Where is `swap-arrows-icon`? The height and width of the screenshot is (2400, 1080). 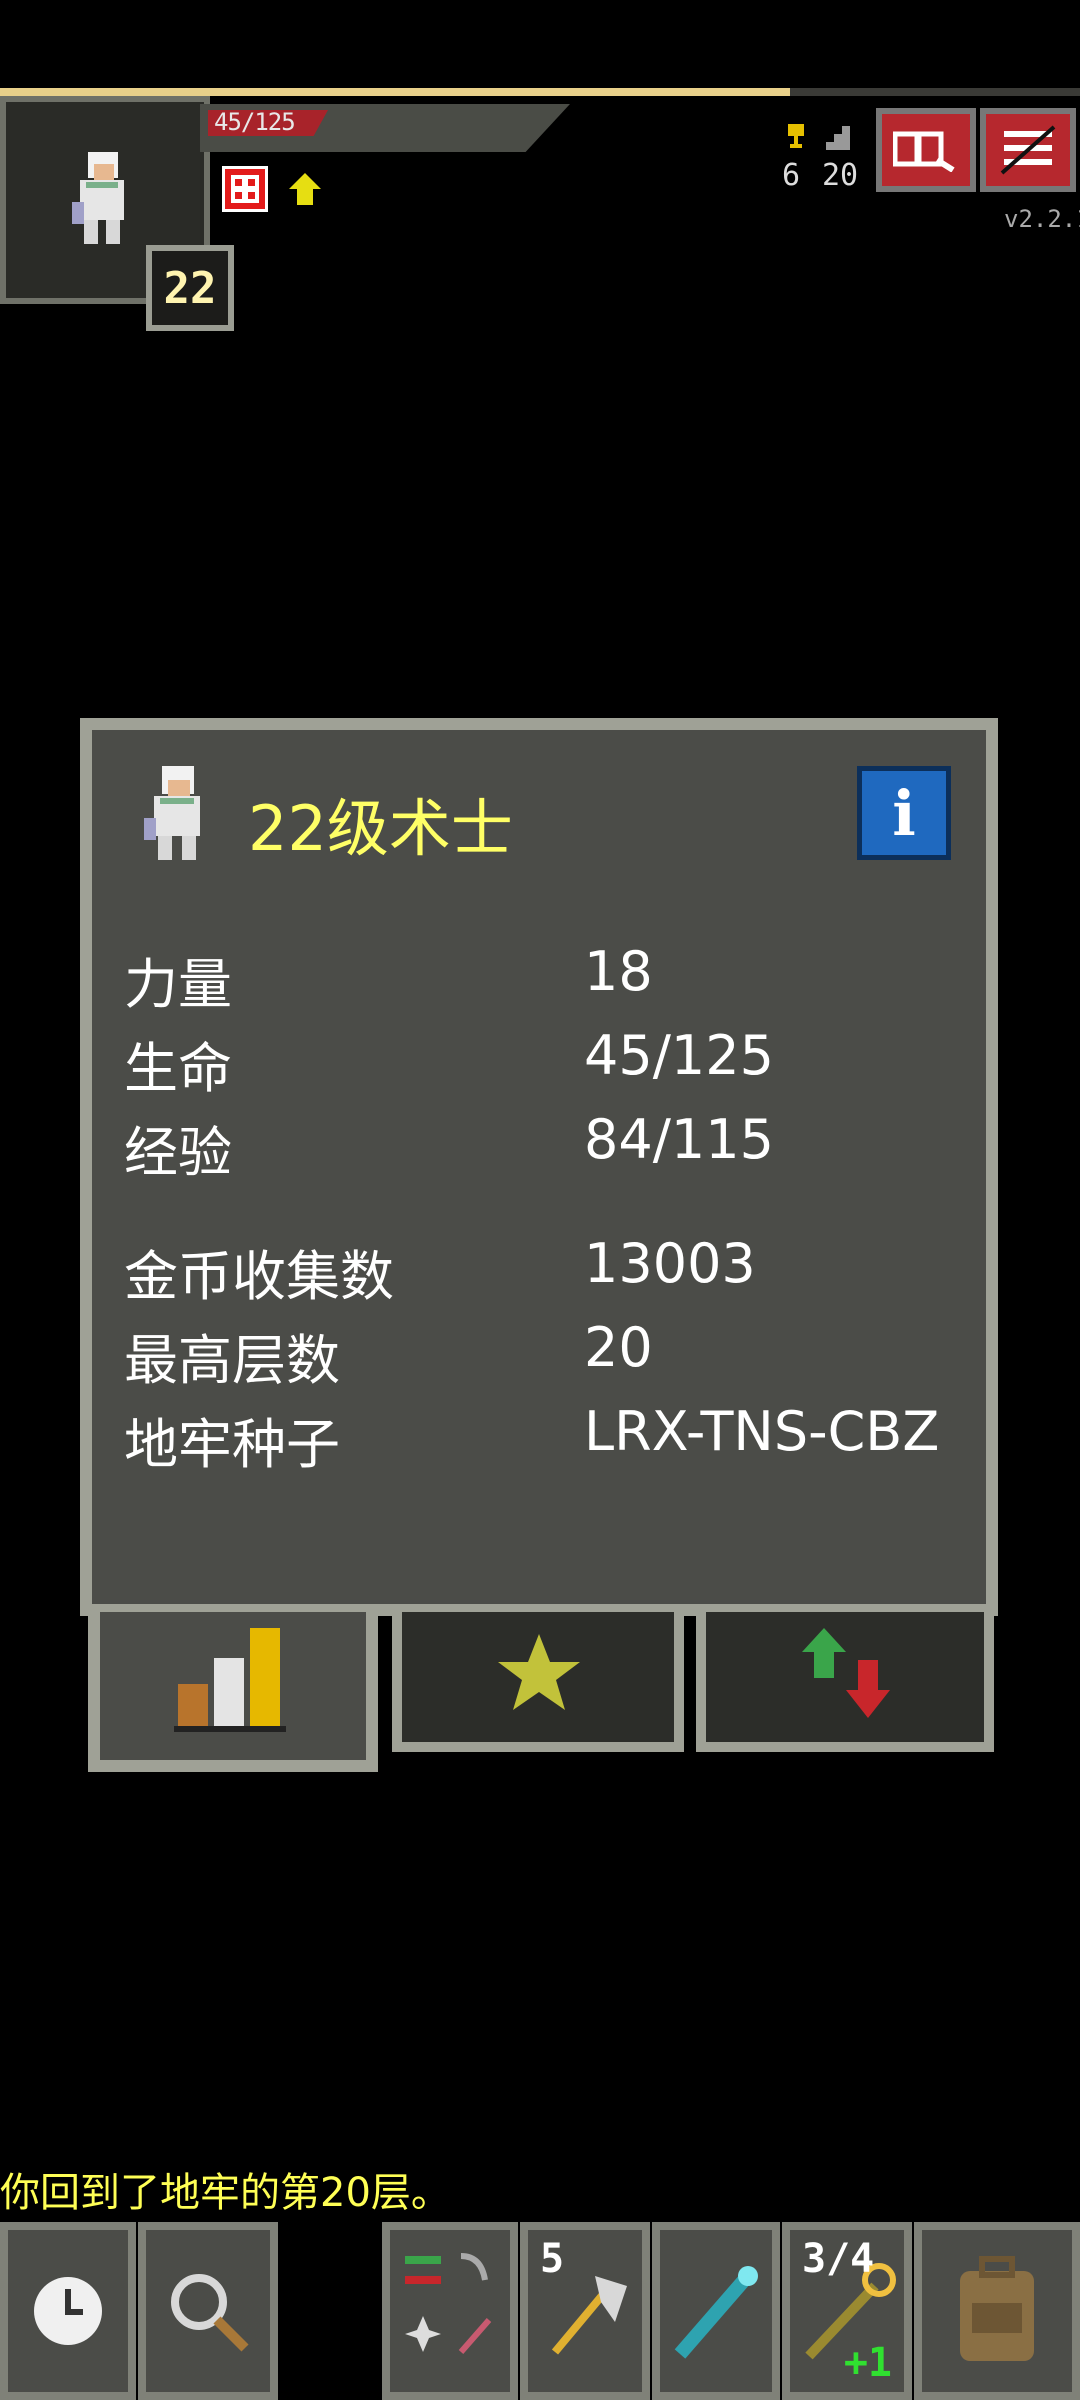
swap-arrows-icon is located at coordinates (448, 2303).